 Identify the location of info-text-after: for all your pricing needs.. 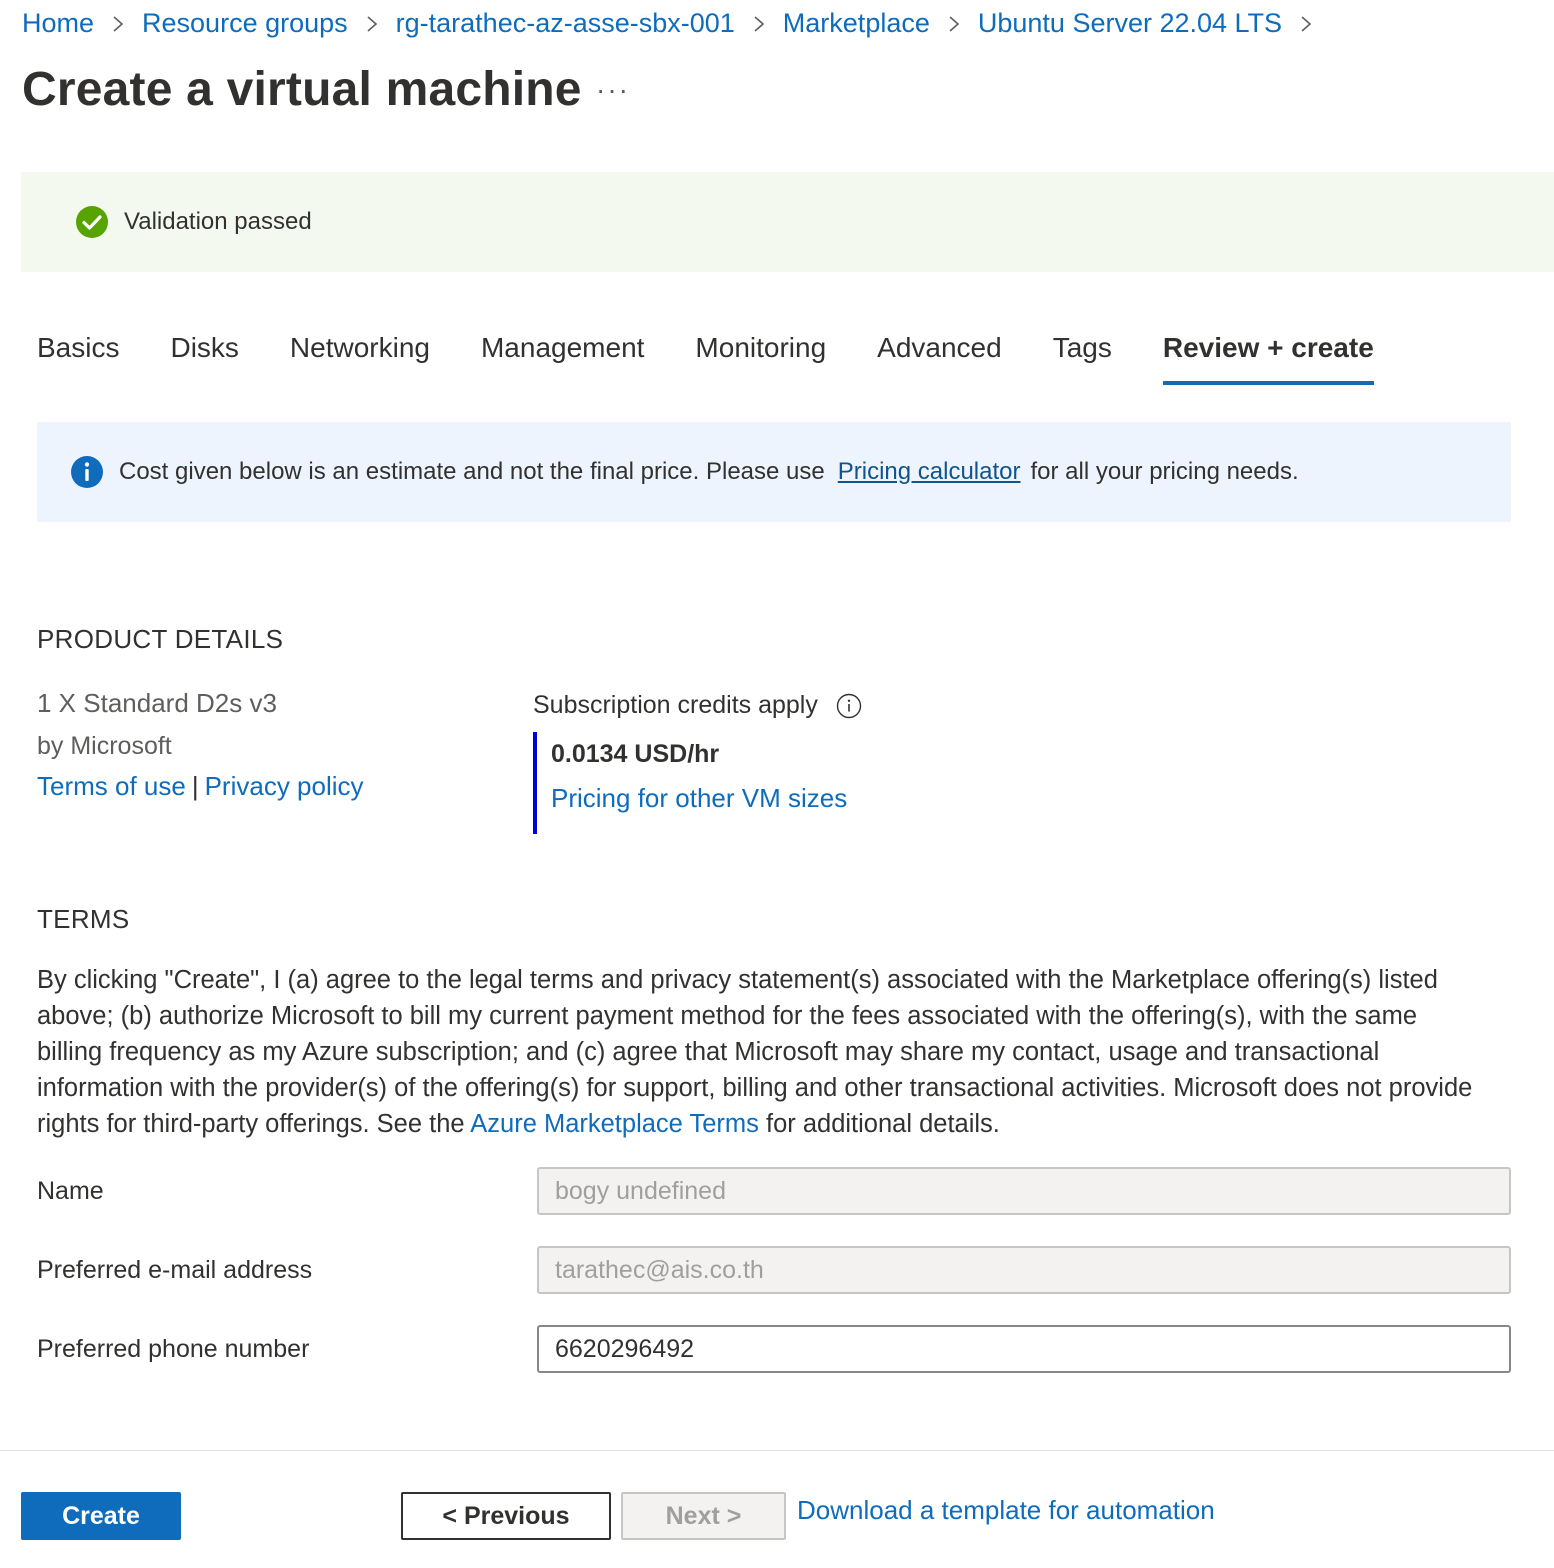
(1164, 471).